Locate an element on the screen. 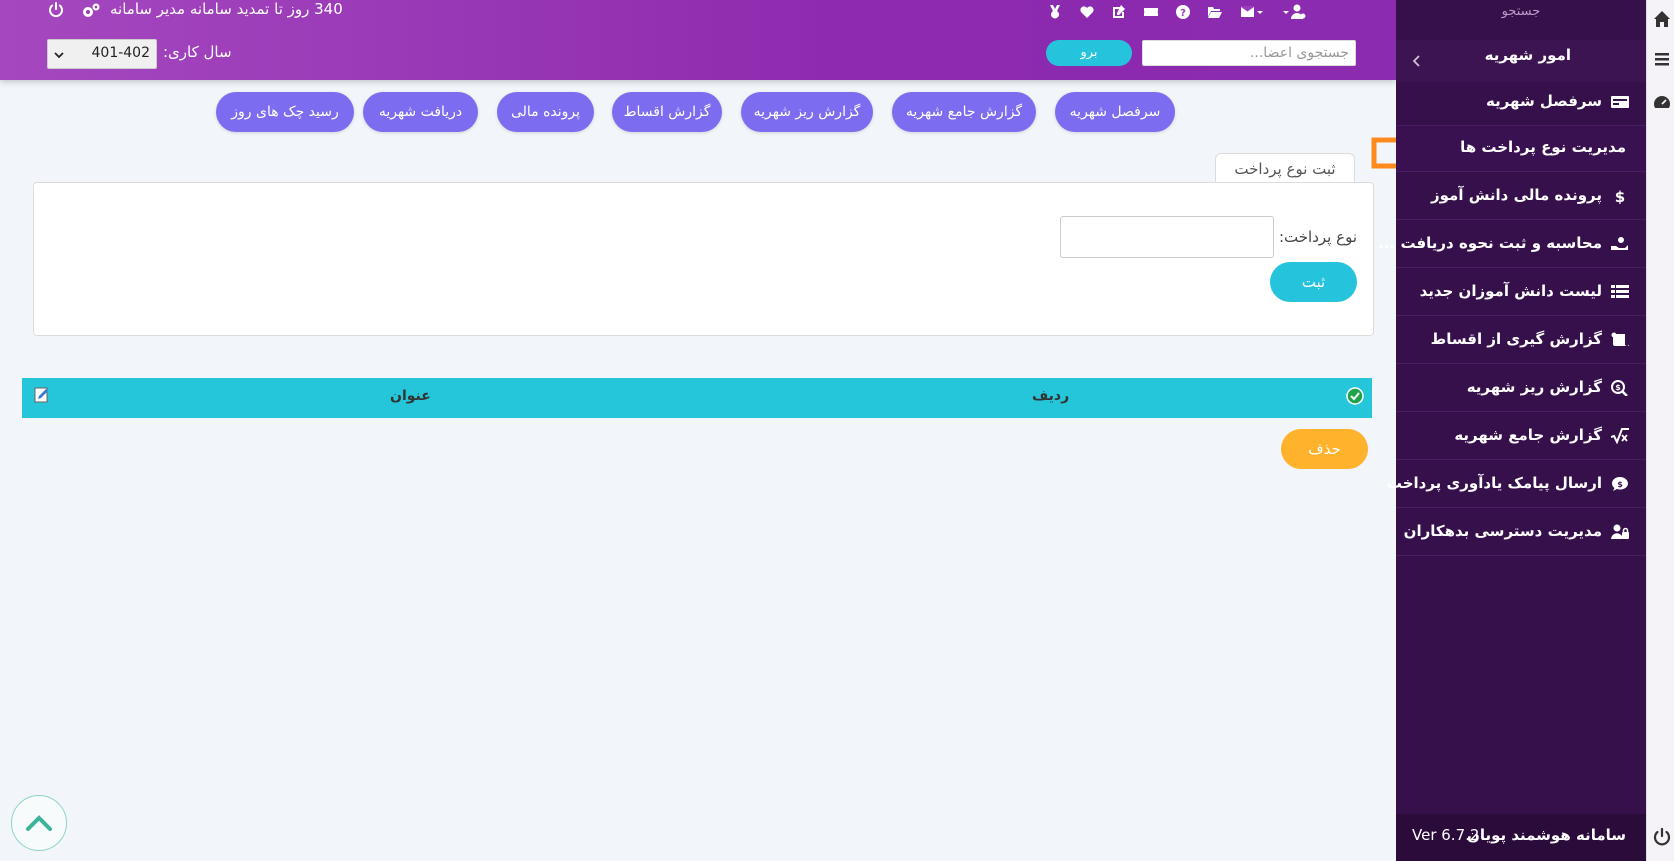  sidebar-item-label: مدیریت نوع پرداخت ها is located at coordinates (1543, 147).